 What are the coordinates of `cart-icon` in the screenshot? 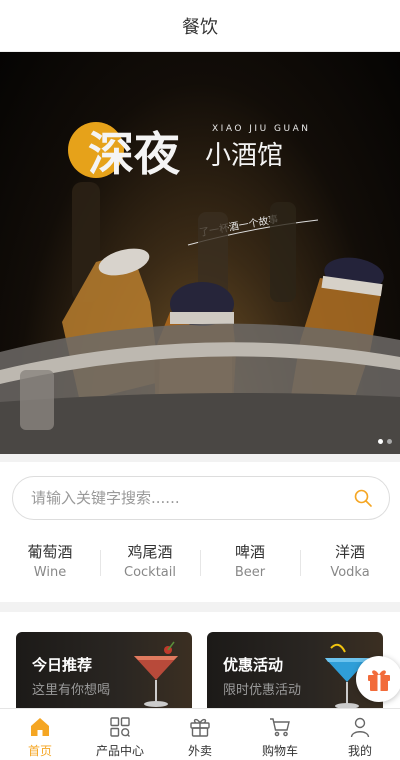 It's located at (280, 727).